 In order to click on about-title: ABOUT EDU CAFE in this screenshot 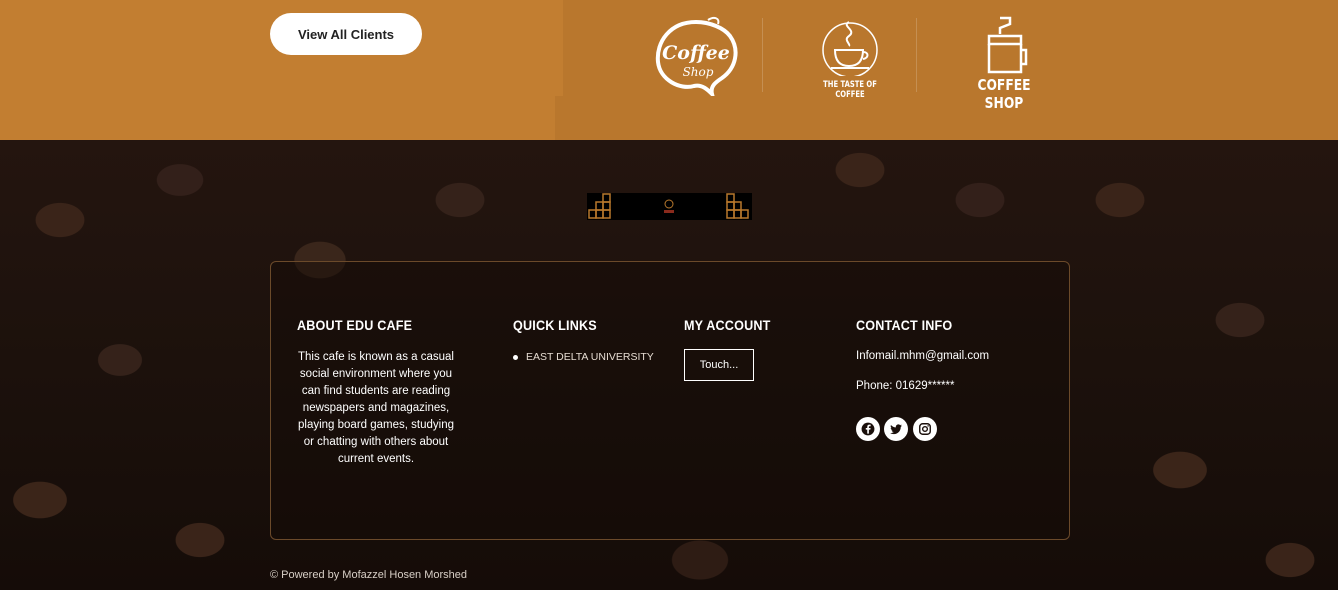, I will do `click(355, 325)`.